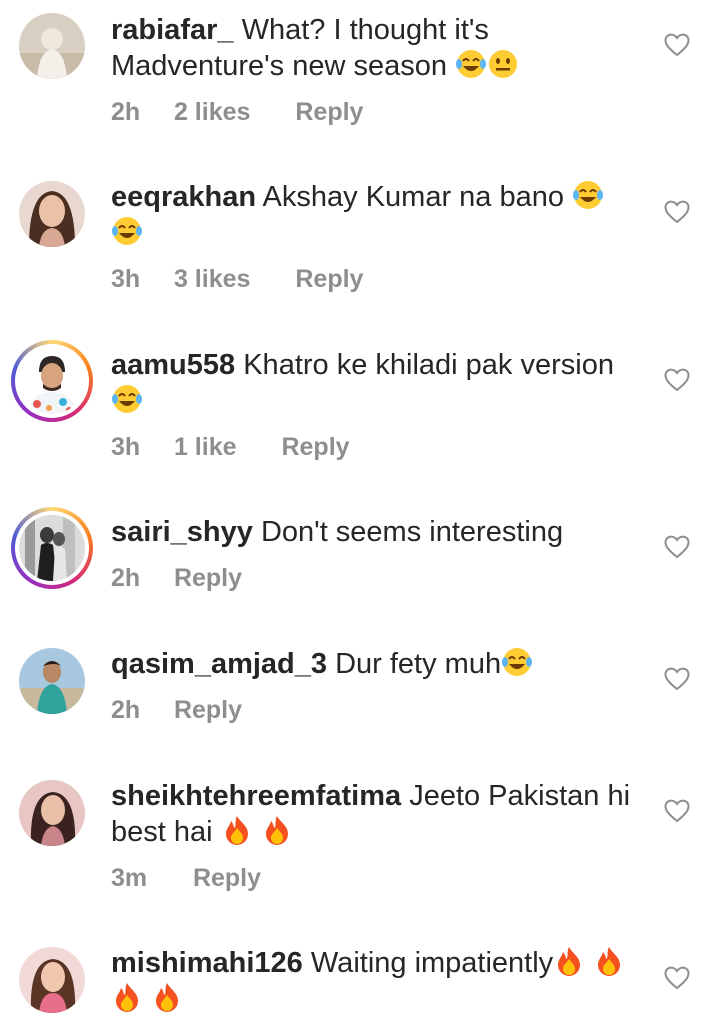 This screenshot has height=1024, width=717. I want to click on comment-username: qasim_amjad_3, so click(219, 664).